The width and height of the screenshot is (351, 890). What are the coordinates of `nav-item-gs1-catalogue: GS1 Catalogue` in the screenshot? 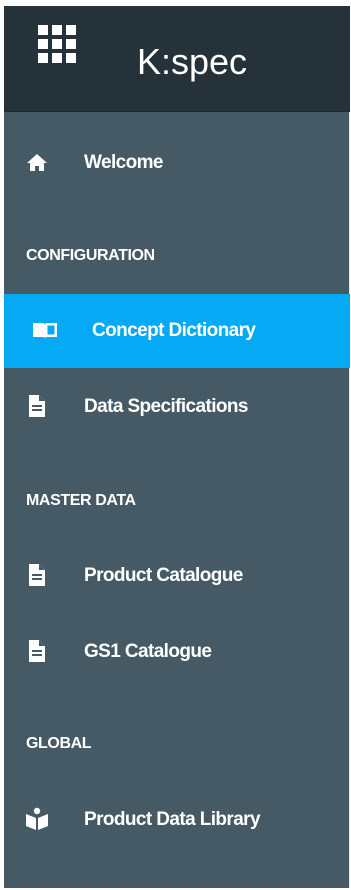 It's located at (177, 652).